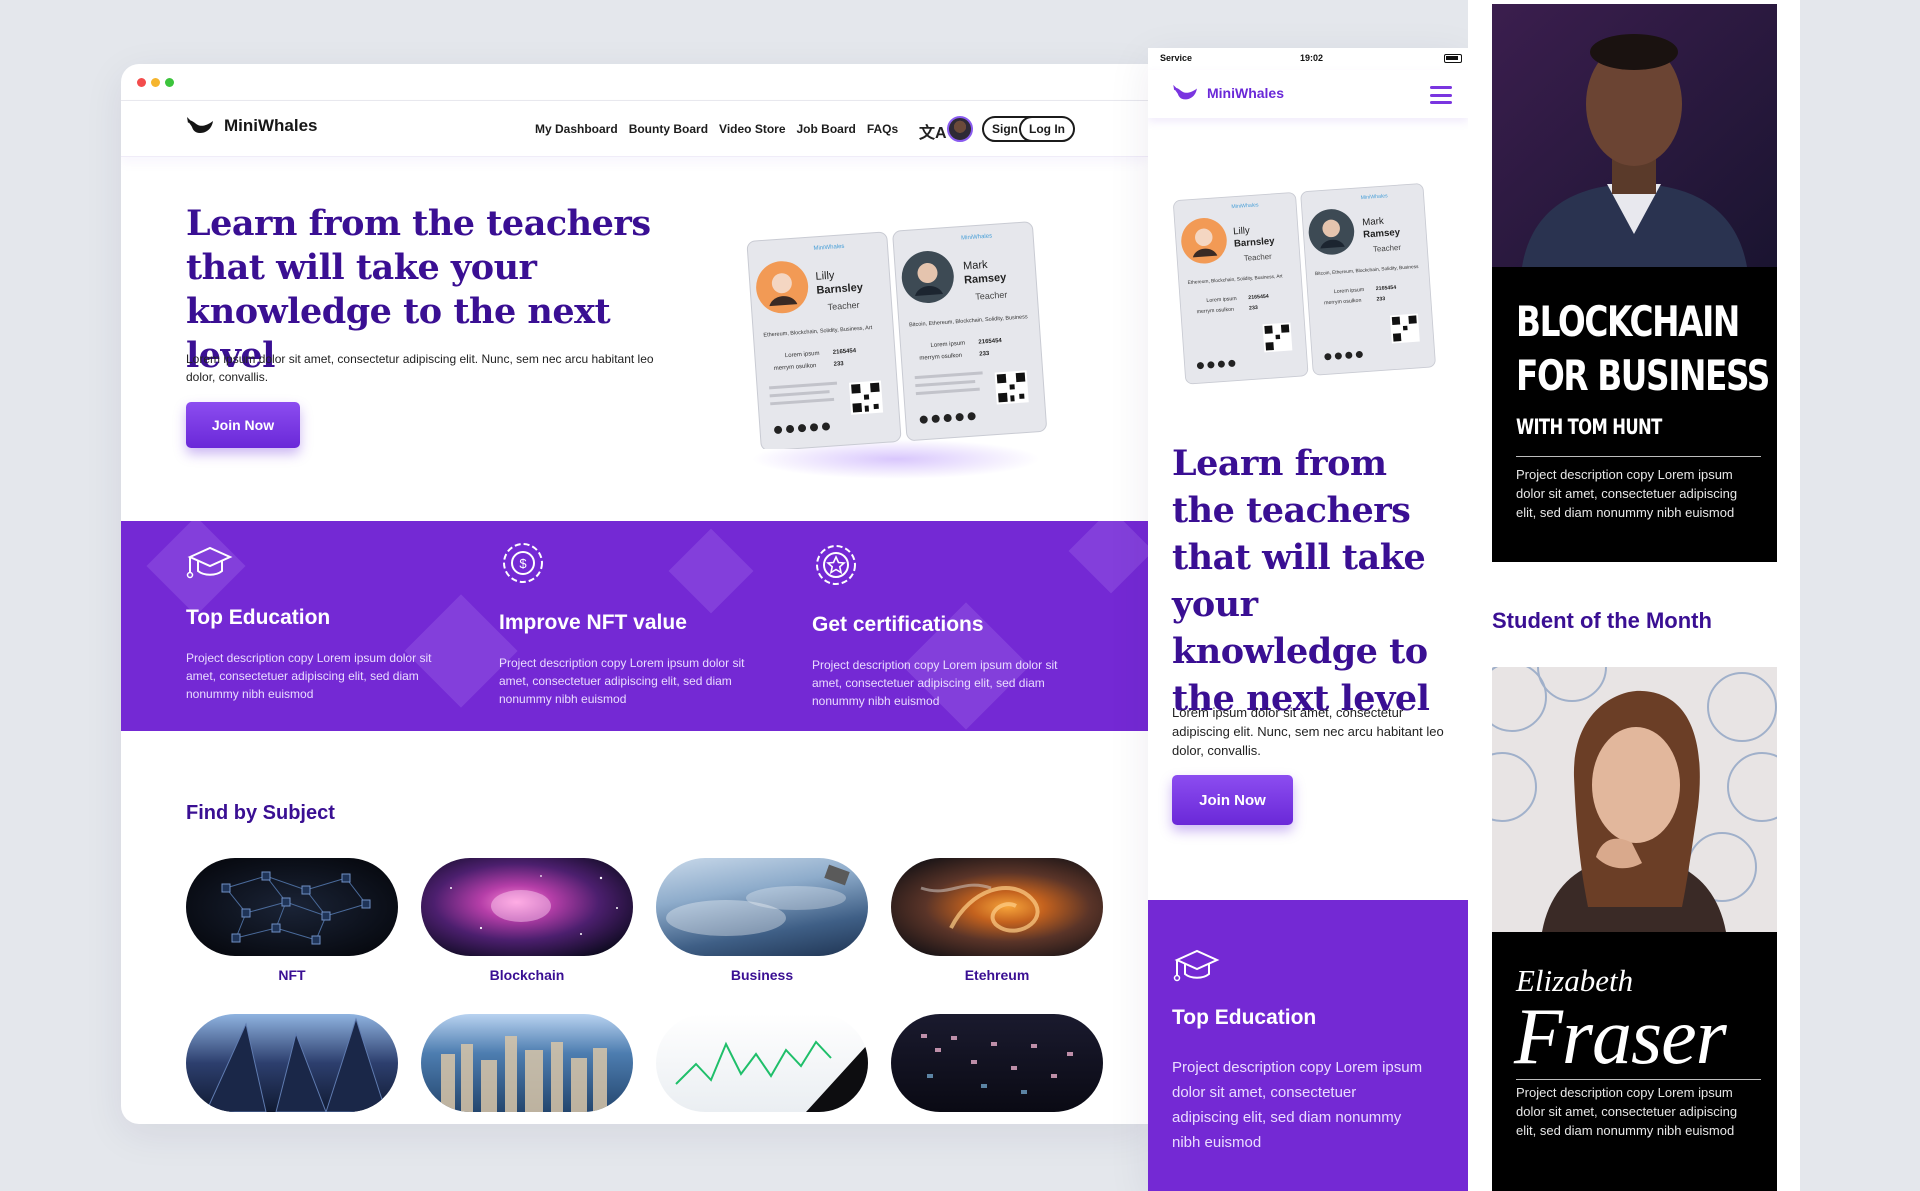 Image resolution: width=1920 pixels, height=1191 pixels. I want to click on subject-card-blockchain, so click(527, 907).